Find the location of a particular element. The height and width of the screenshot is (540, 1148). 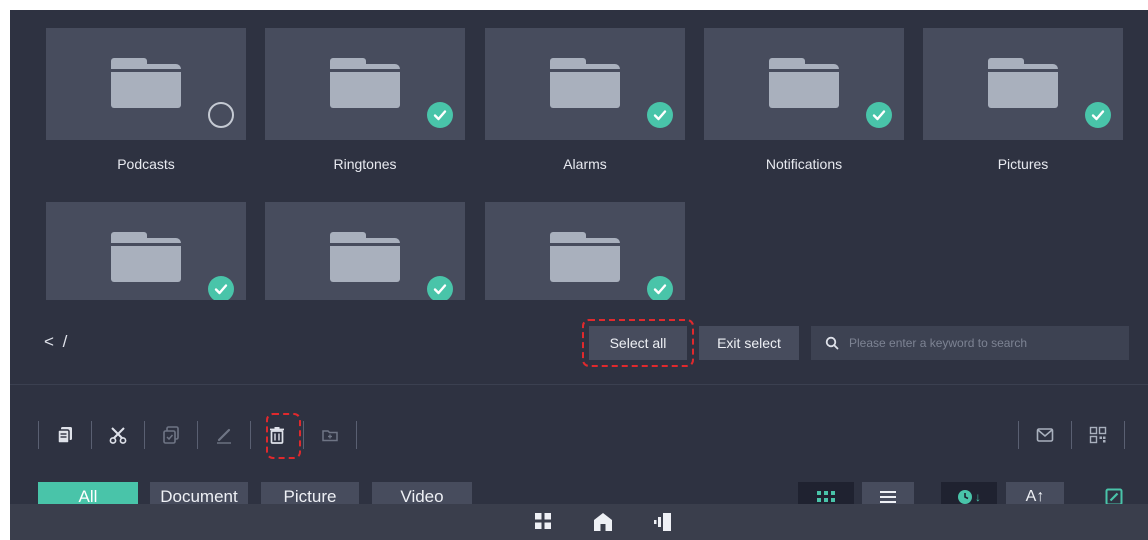

folder-tile-notifications is located at coordinates (804, 84).